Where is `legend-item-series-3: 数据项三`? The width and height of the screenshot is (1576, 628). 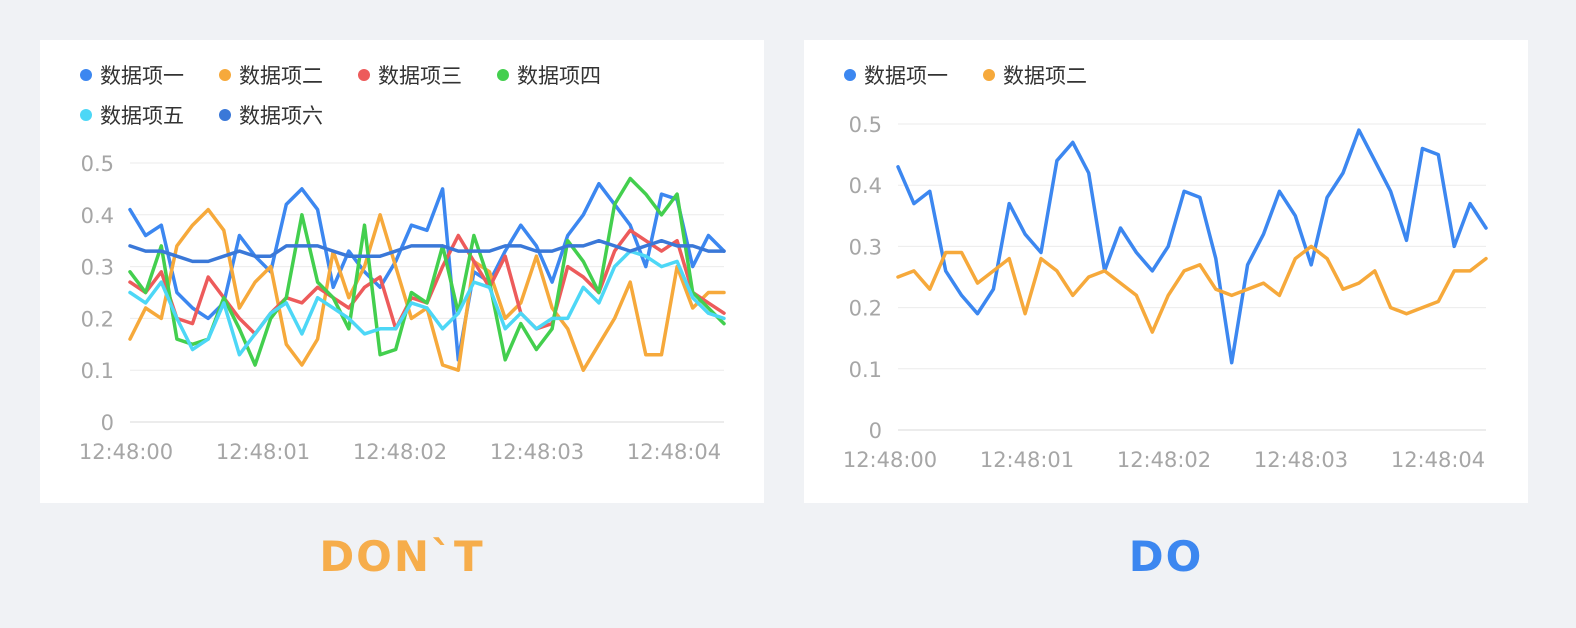 legend-item-series-3: 数据项三 is located at coordinates (410, 76).